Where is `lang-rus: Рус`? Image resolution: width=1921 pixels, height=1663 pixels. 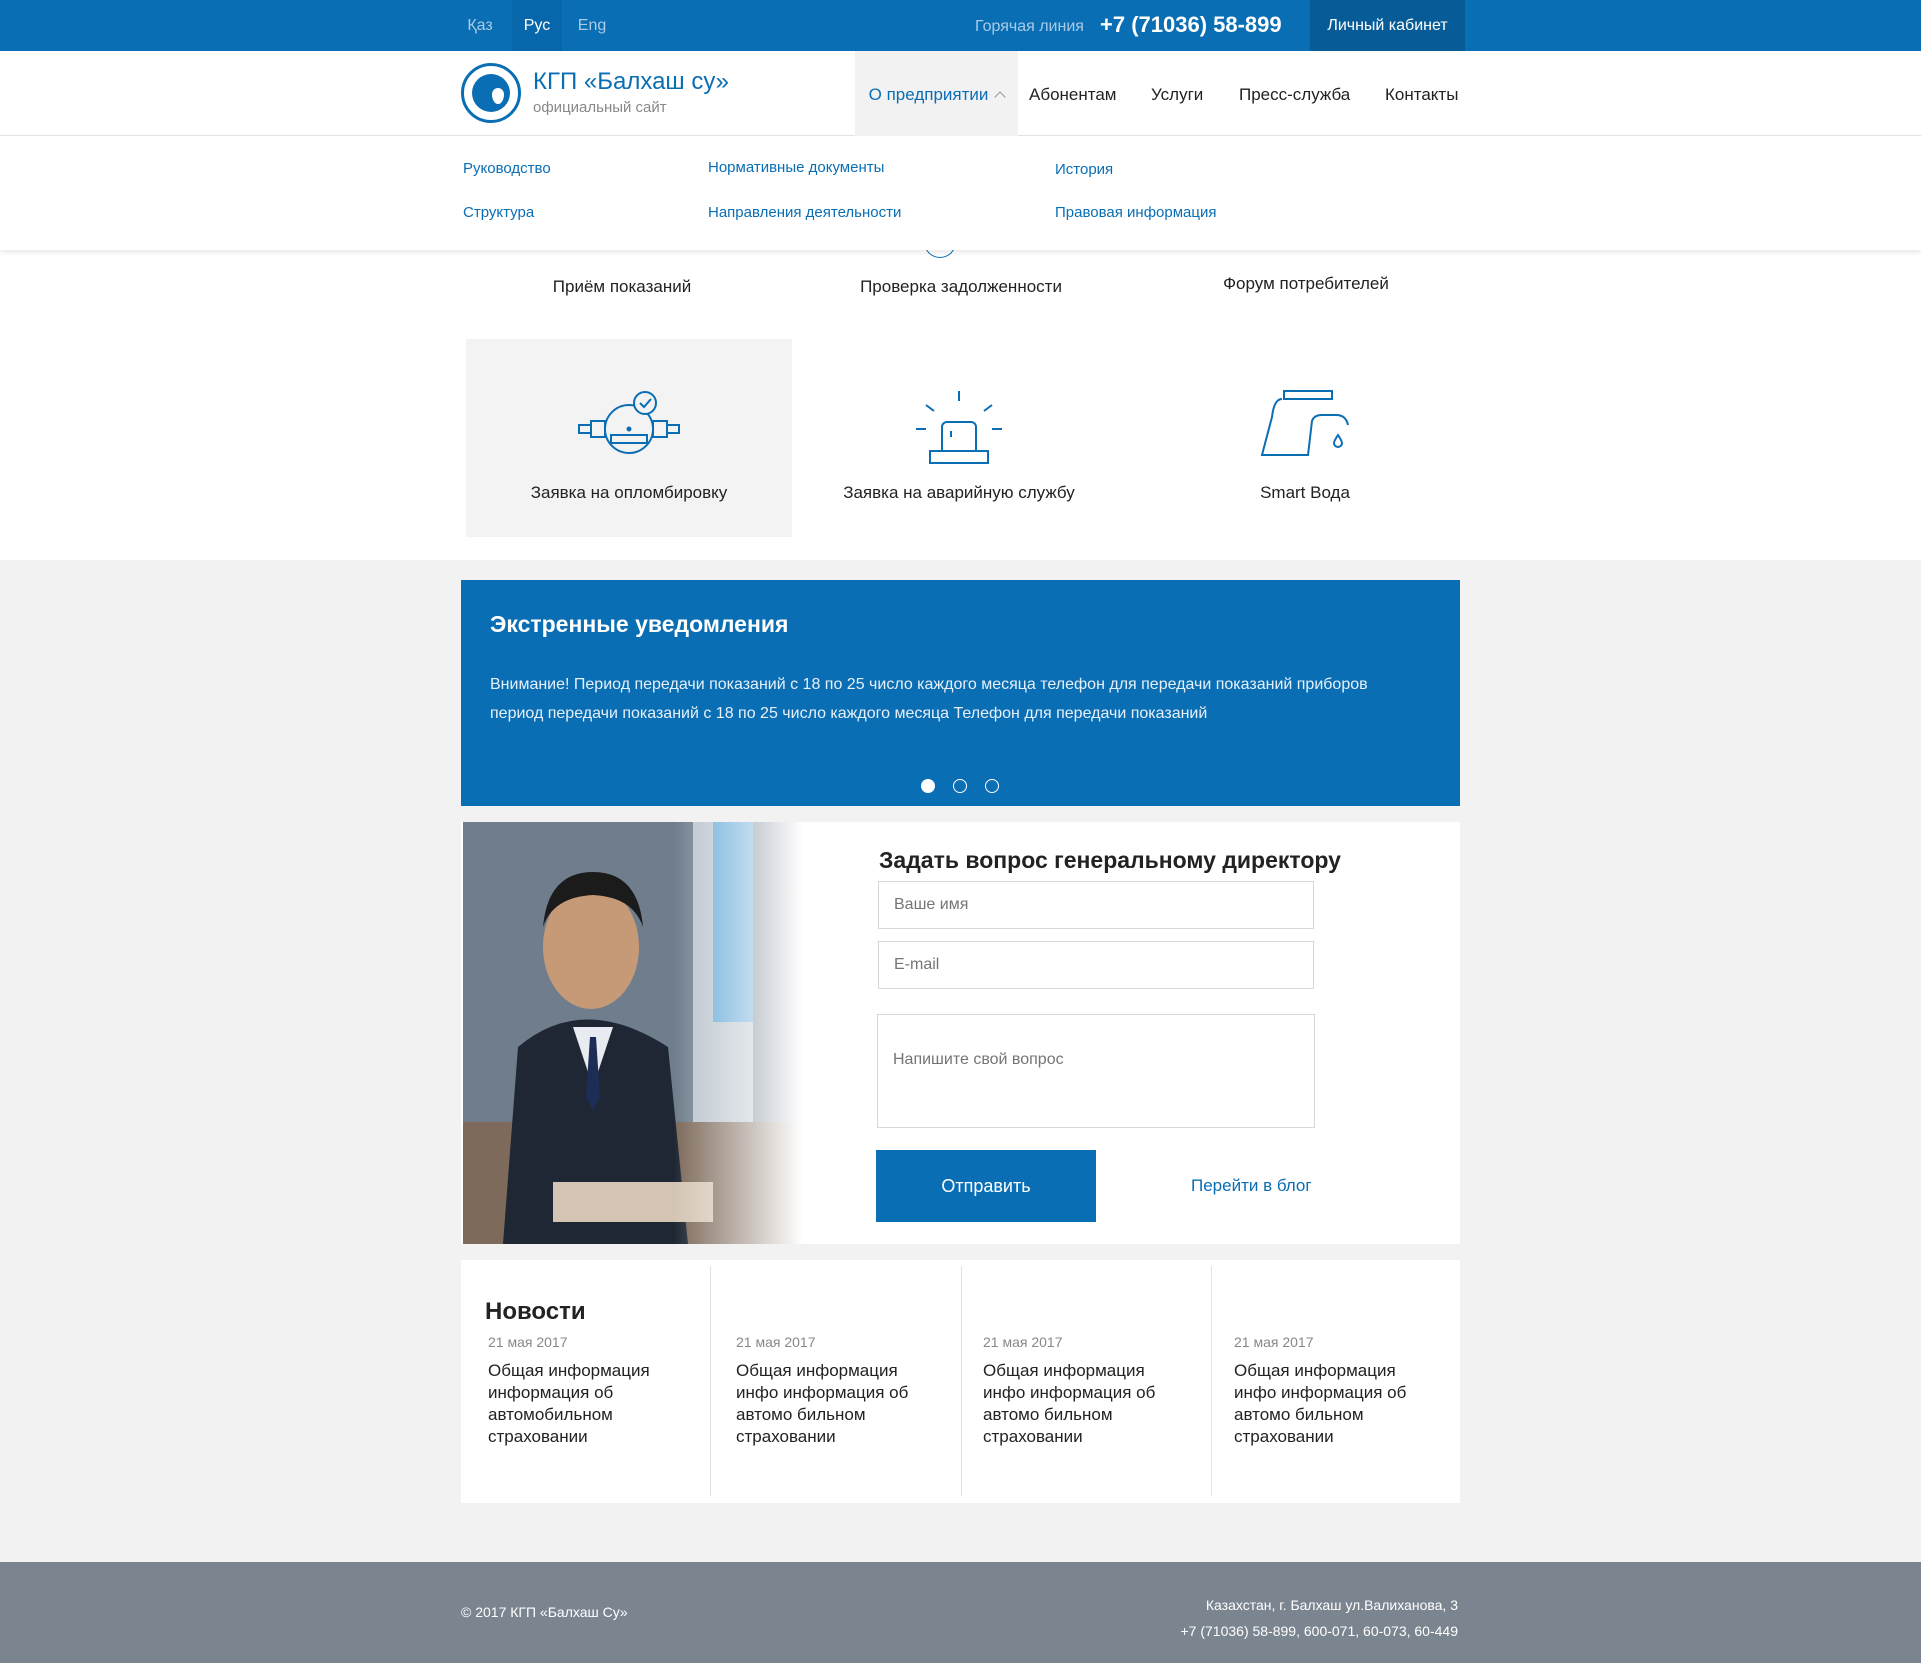
lang-rus: Рус is located at coordinates (537, 25).